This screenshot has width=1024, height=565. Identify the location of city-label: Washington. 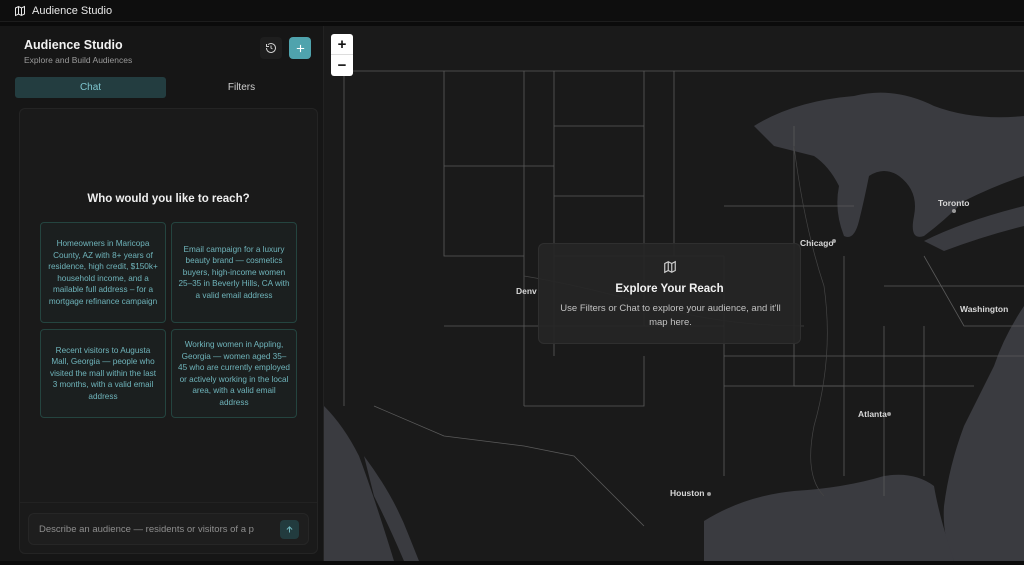
(984, 309).